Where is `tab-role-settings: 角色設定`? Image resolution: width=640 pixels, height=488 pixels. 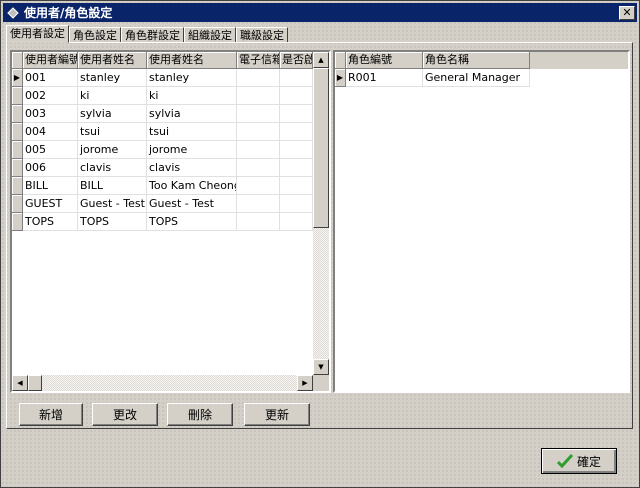
tab-role-settings: 角色設定 is located at coordinates (95, 35).